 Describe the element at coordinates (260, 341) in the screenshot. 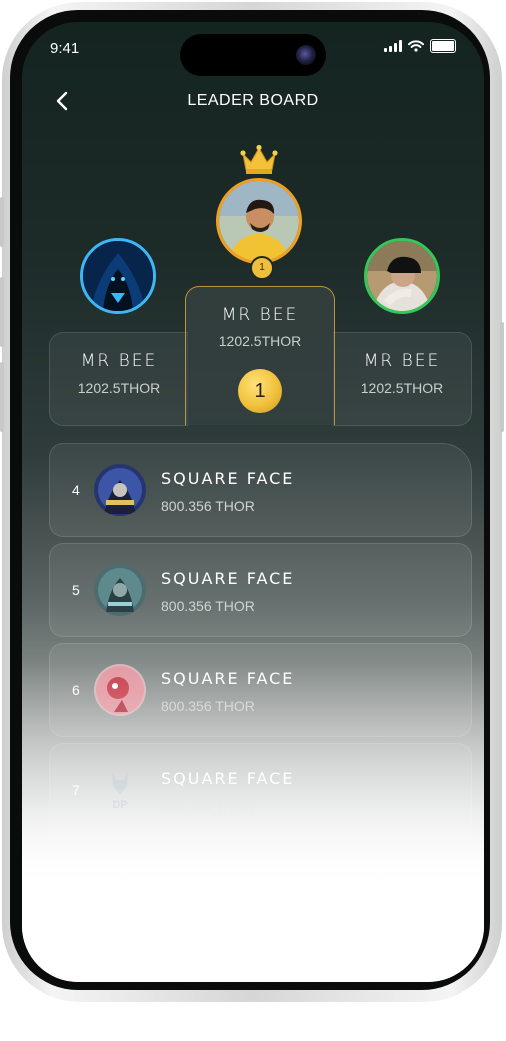

I see `first-place-score: 1202.5THOR` at that location.